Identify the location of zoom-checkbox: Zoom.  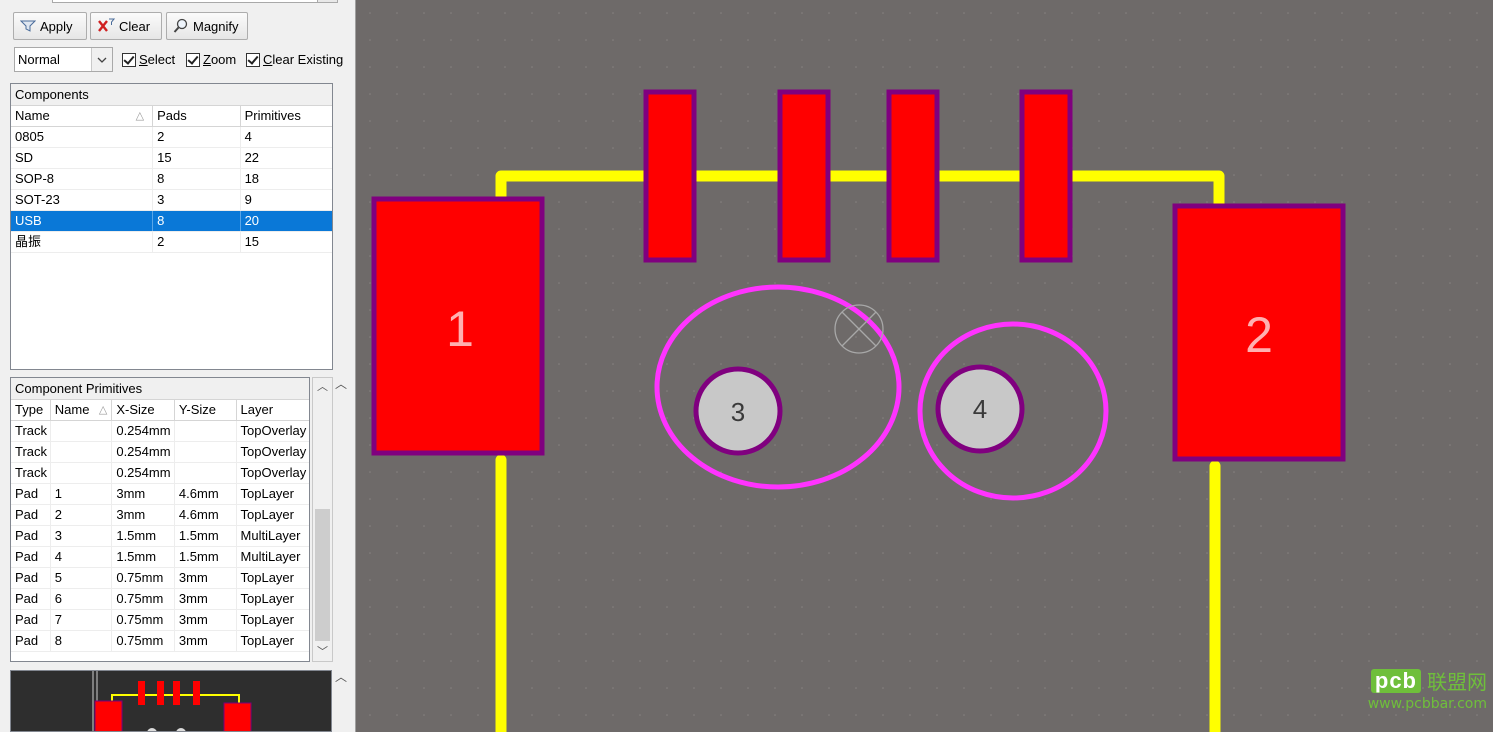
(211, 59).